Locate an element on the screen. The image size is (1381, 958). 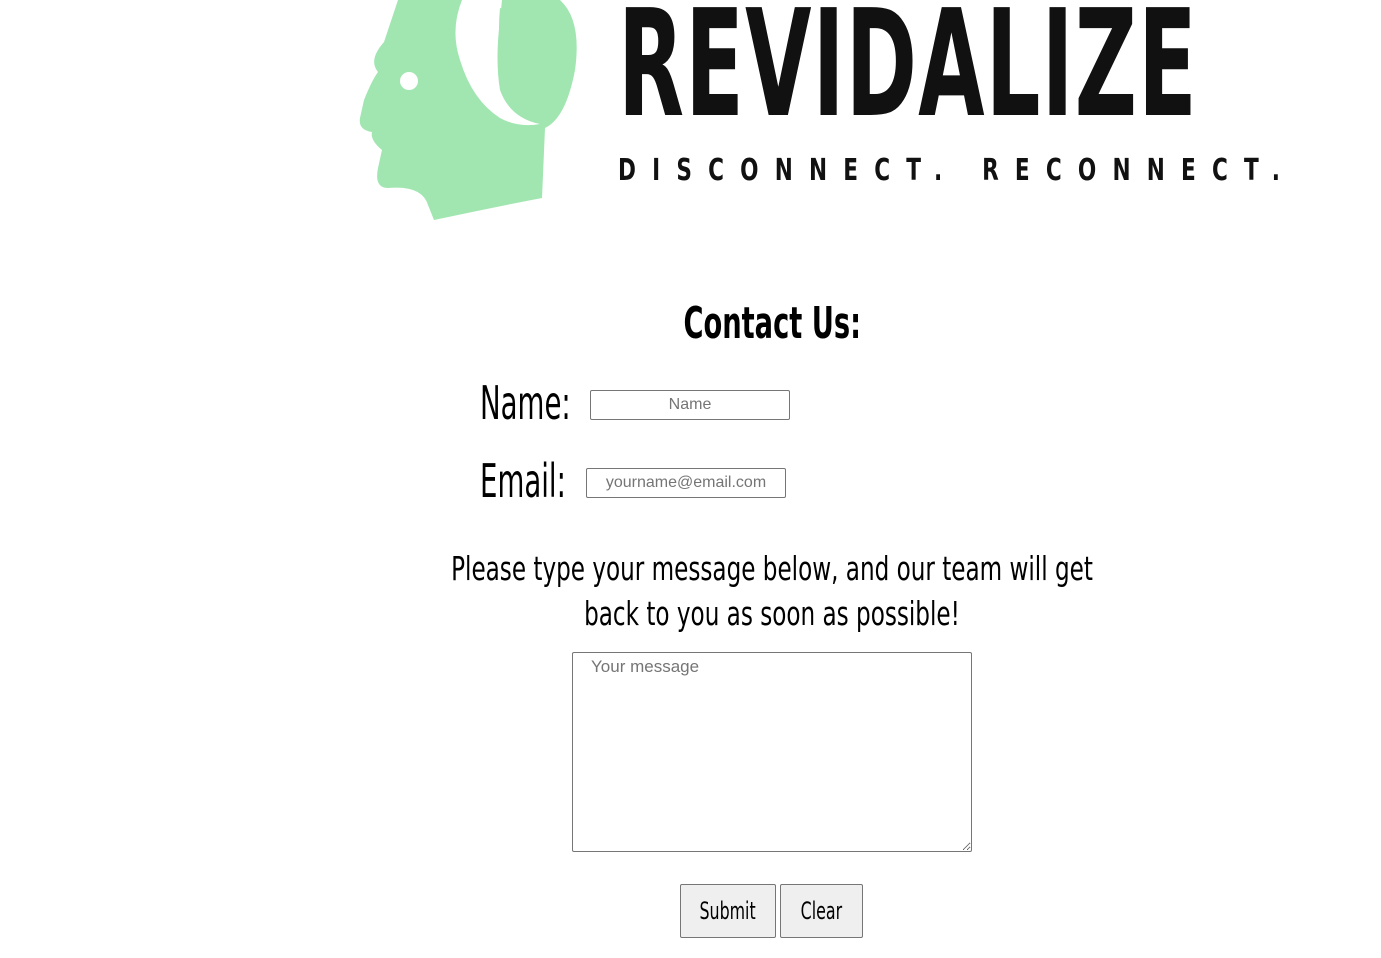
name-field is located at coordinates (690, 405).